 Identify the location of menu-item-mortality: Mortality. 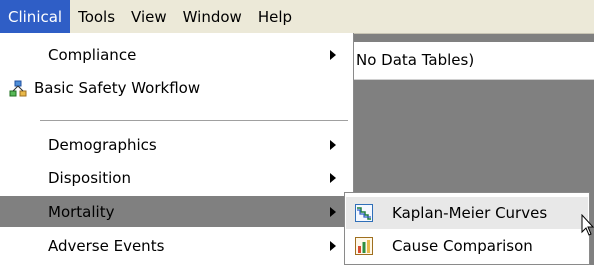
(176, 211).